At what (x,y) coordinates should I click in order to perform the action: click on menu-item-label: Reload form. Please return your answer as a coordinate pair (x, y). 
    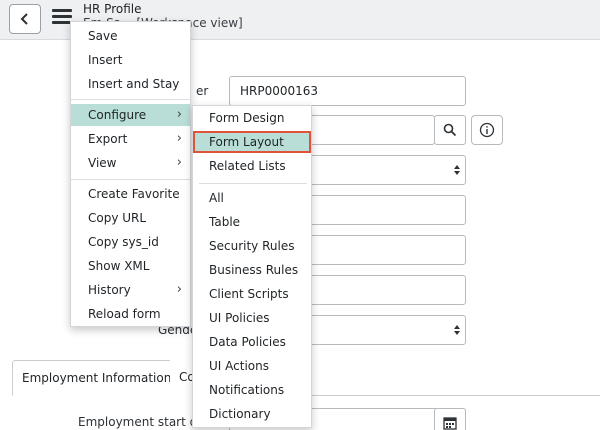
    Looking at the image, I should click on (124, 314).